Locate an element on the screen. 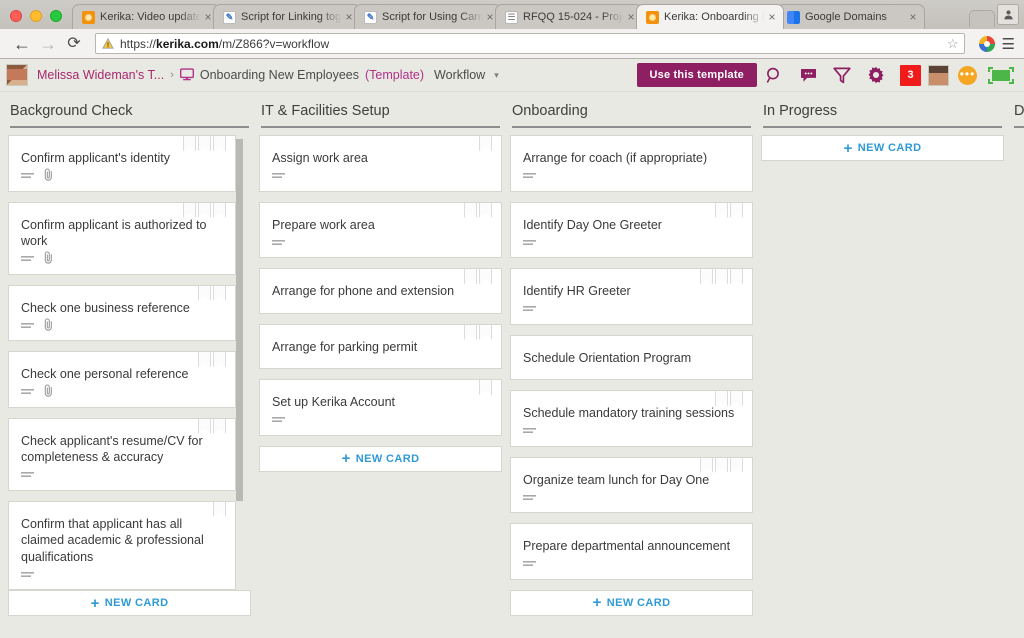  reload-icon: ⟳ is located at coordinates (74, 43).